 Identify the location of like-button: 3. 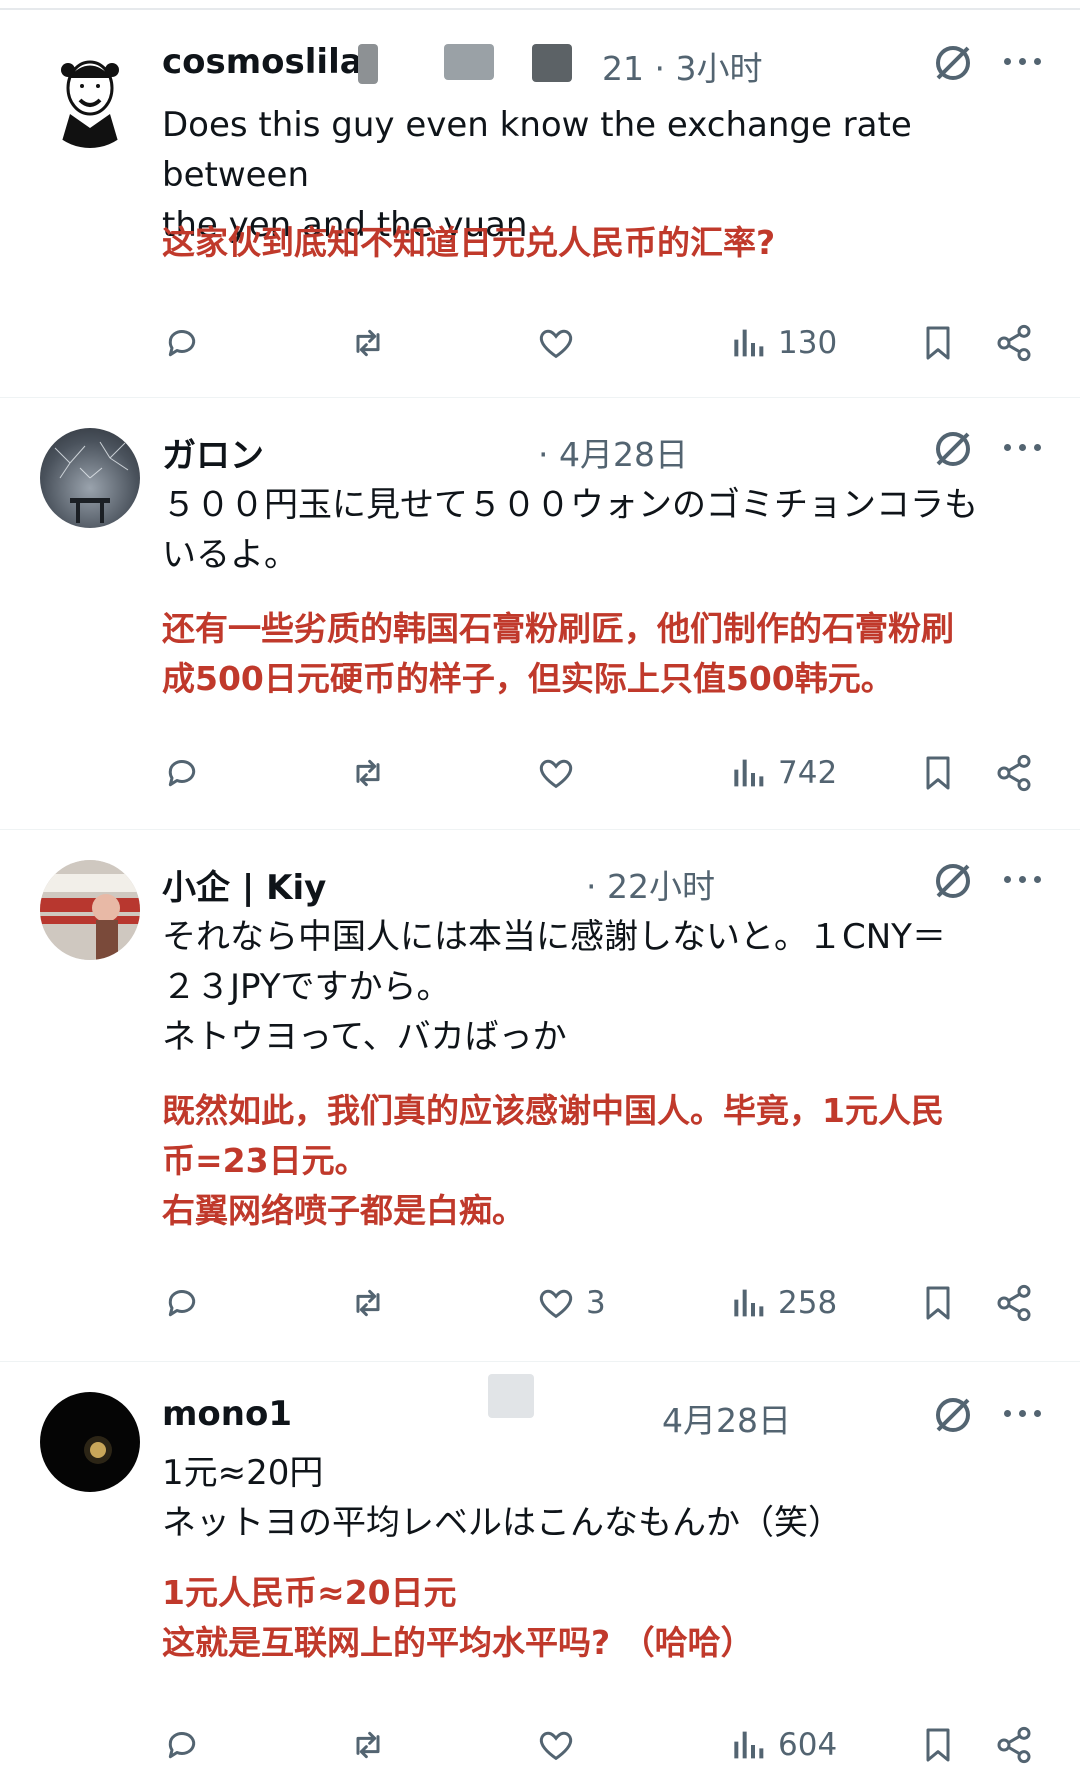
(571, 1303).